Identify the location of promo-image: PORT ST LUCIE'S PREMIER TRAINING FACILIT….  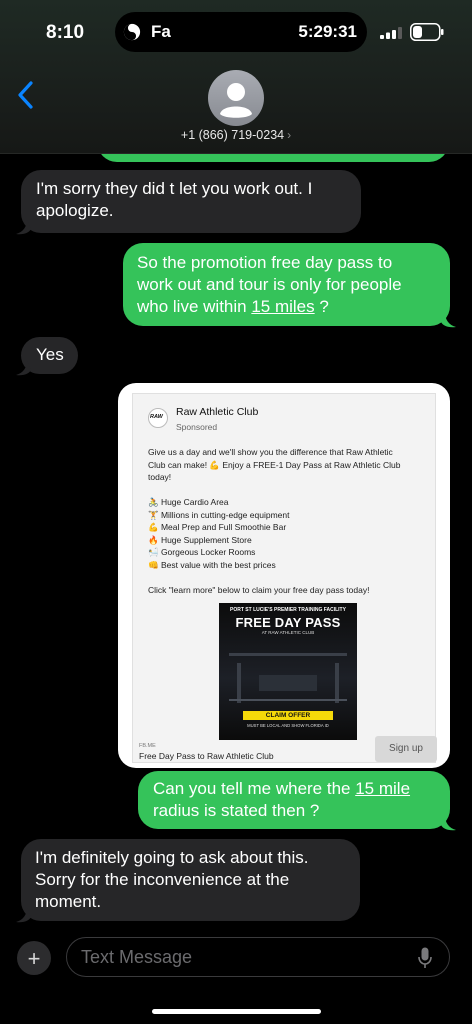
(288, 671).